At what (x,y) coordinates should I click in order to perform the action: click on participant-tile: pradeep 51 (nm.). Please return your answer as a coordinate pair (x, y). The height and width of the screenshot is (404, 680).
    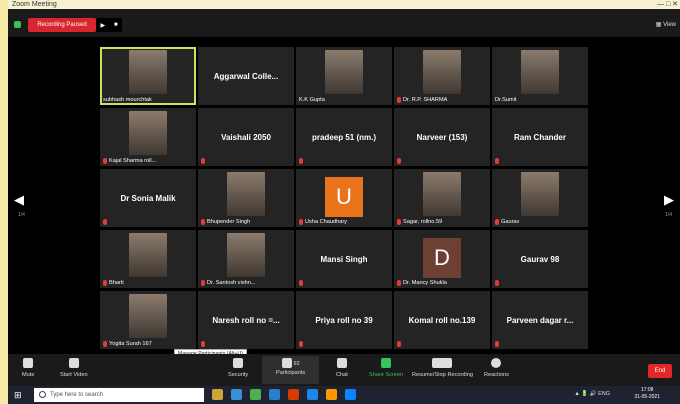
    Looking at the image, I should click on (344, 137).